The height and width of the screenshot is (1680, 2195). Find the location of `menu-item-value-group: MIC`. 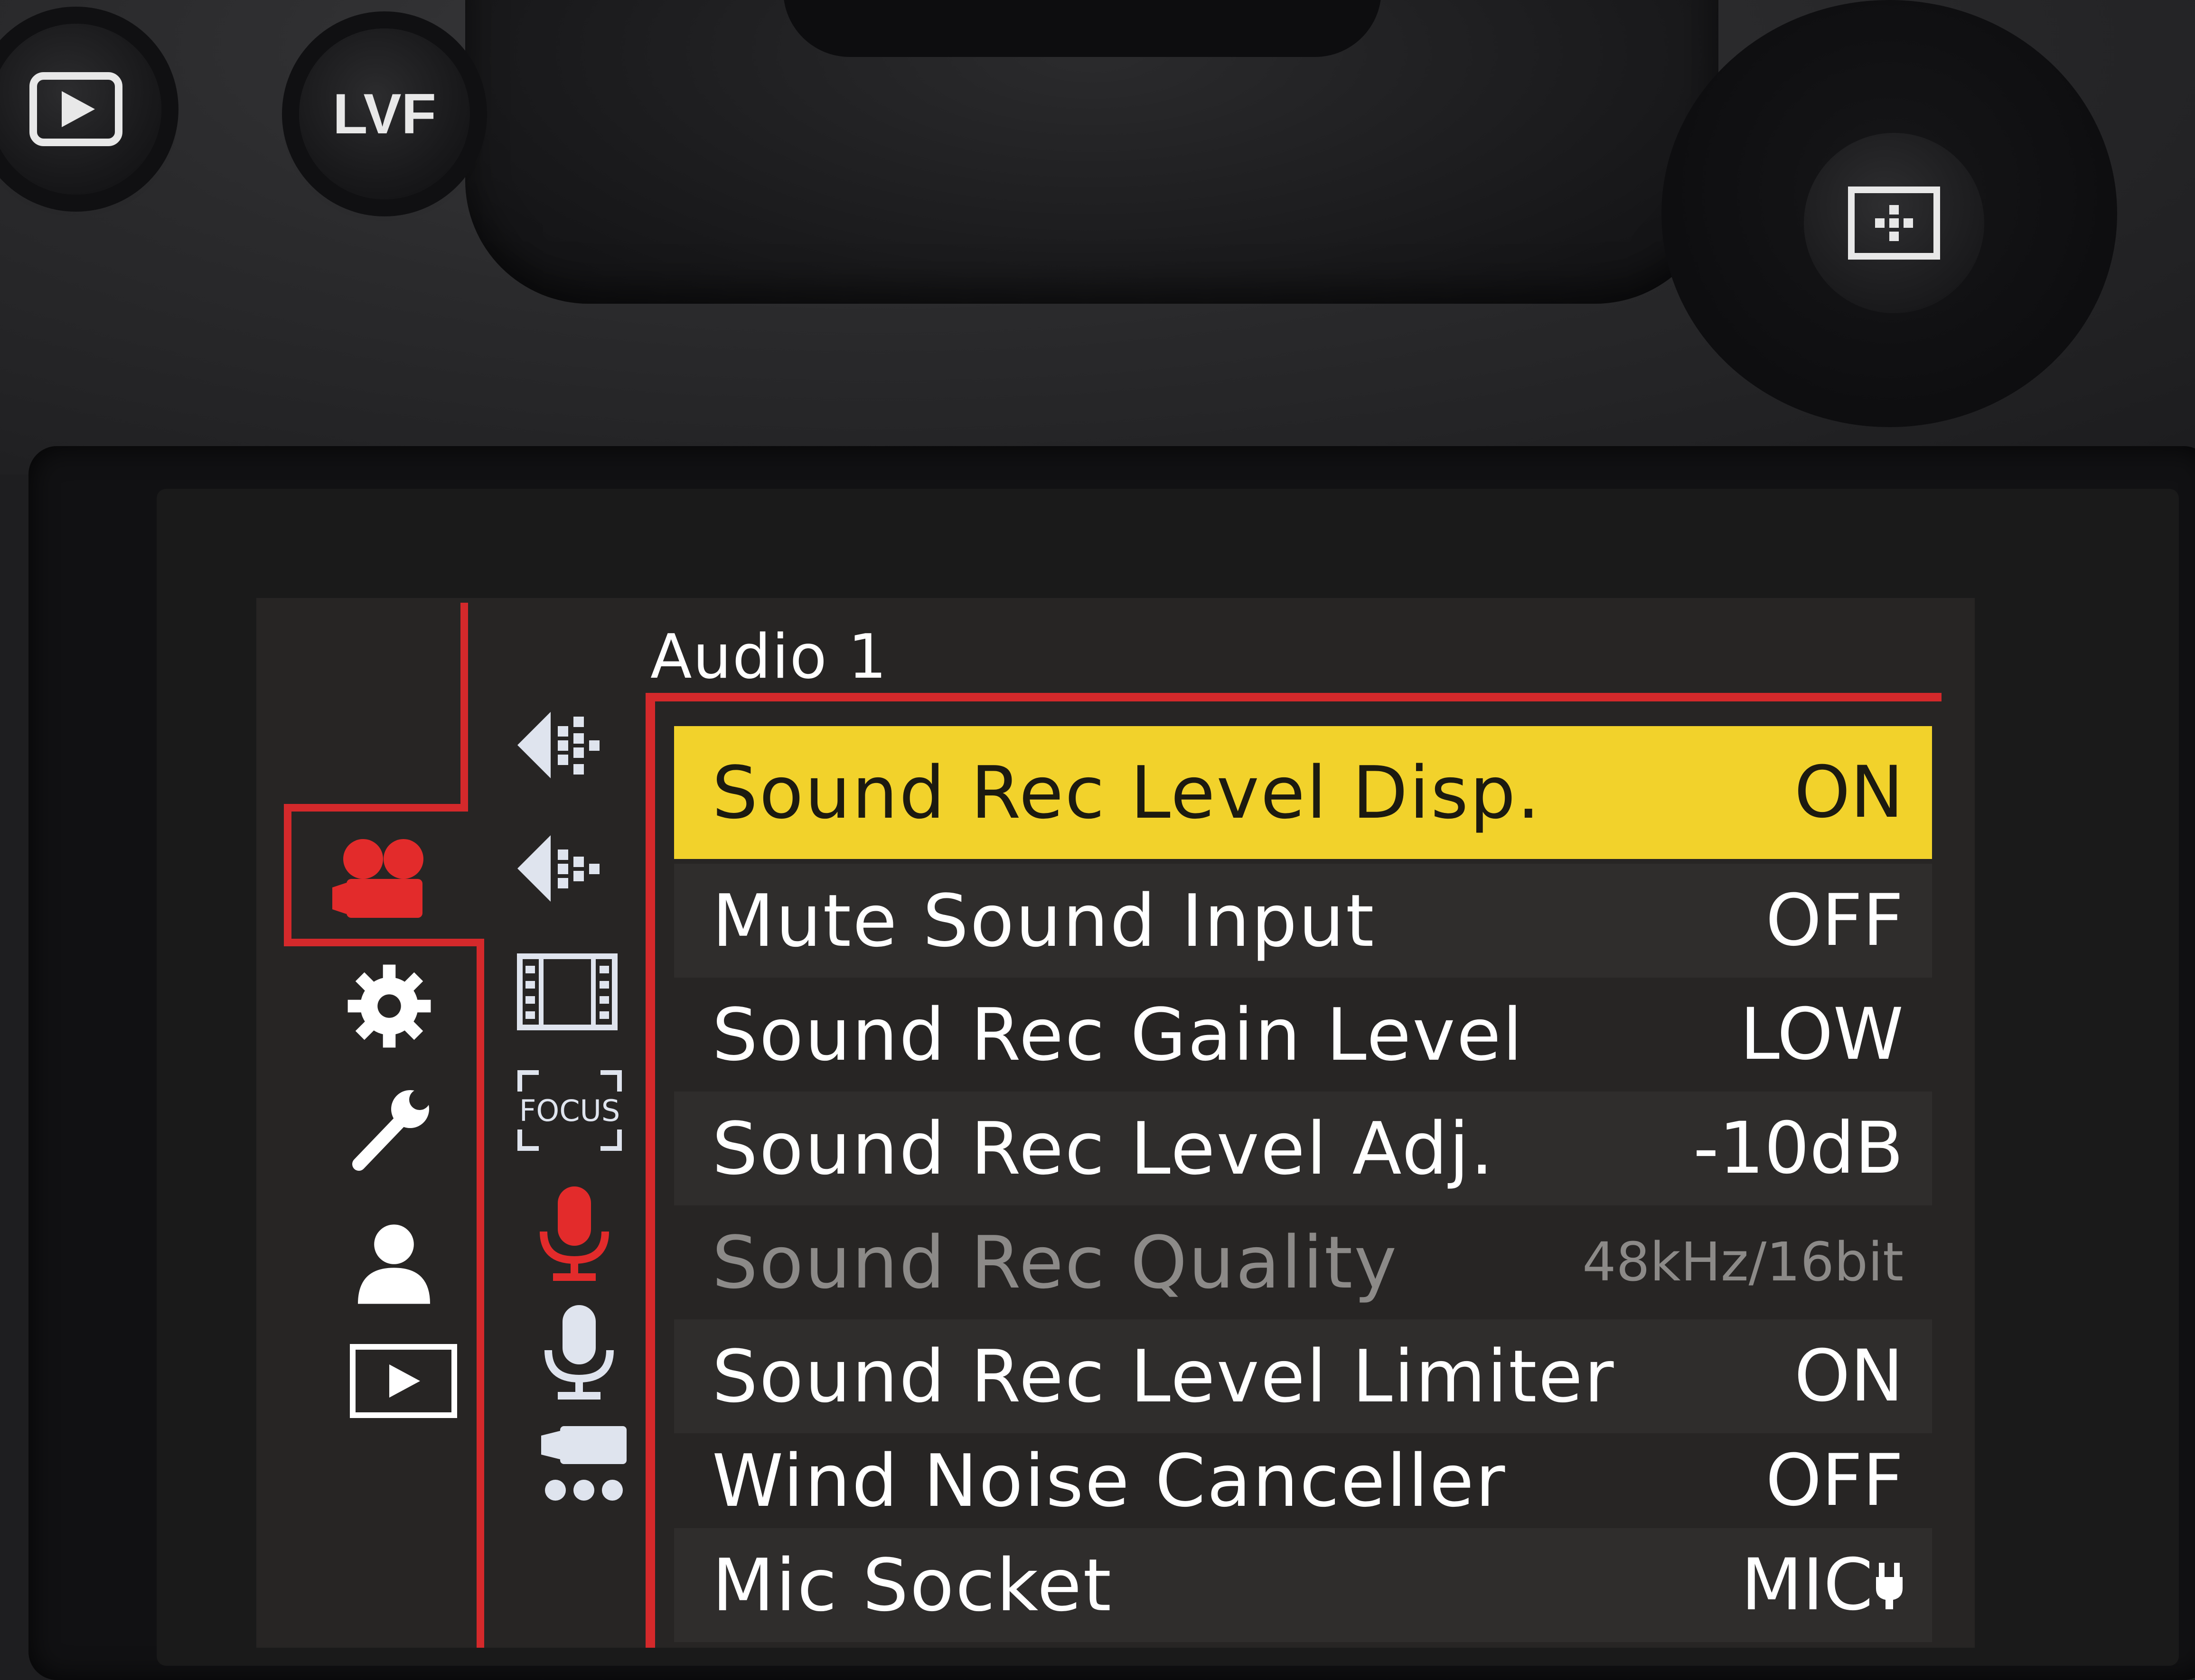

menu-item-value-group: MIC is located at coordinates (1822, 1585).